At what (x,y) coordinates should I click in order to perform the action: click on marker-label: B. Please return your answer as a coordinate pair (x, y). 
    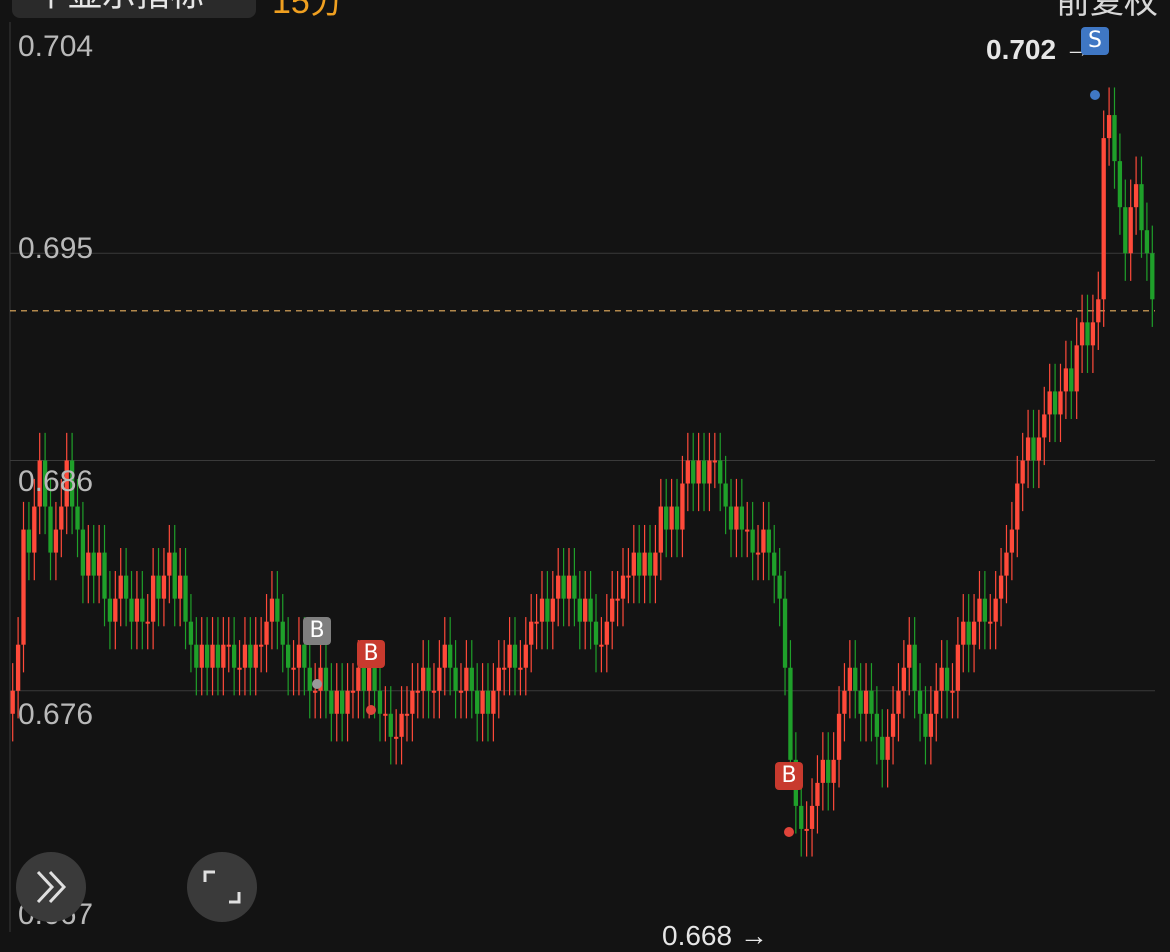
    Looking at the image, I should click on (789, 775).